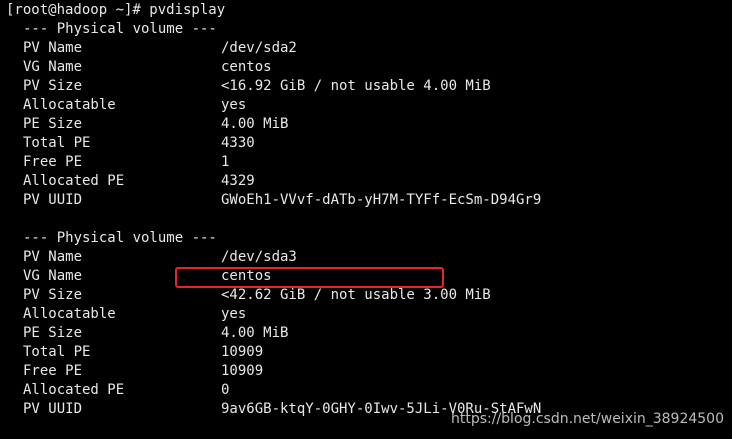 The width and height of the screenshot is (732, 439). What do you see at coordinates (259, 257) in the screenshot?
I see `field-value: /dev/sda3` at bounding box center [259, 257].